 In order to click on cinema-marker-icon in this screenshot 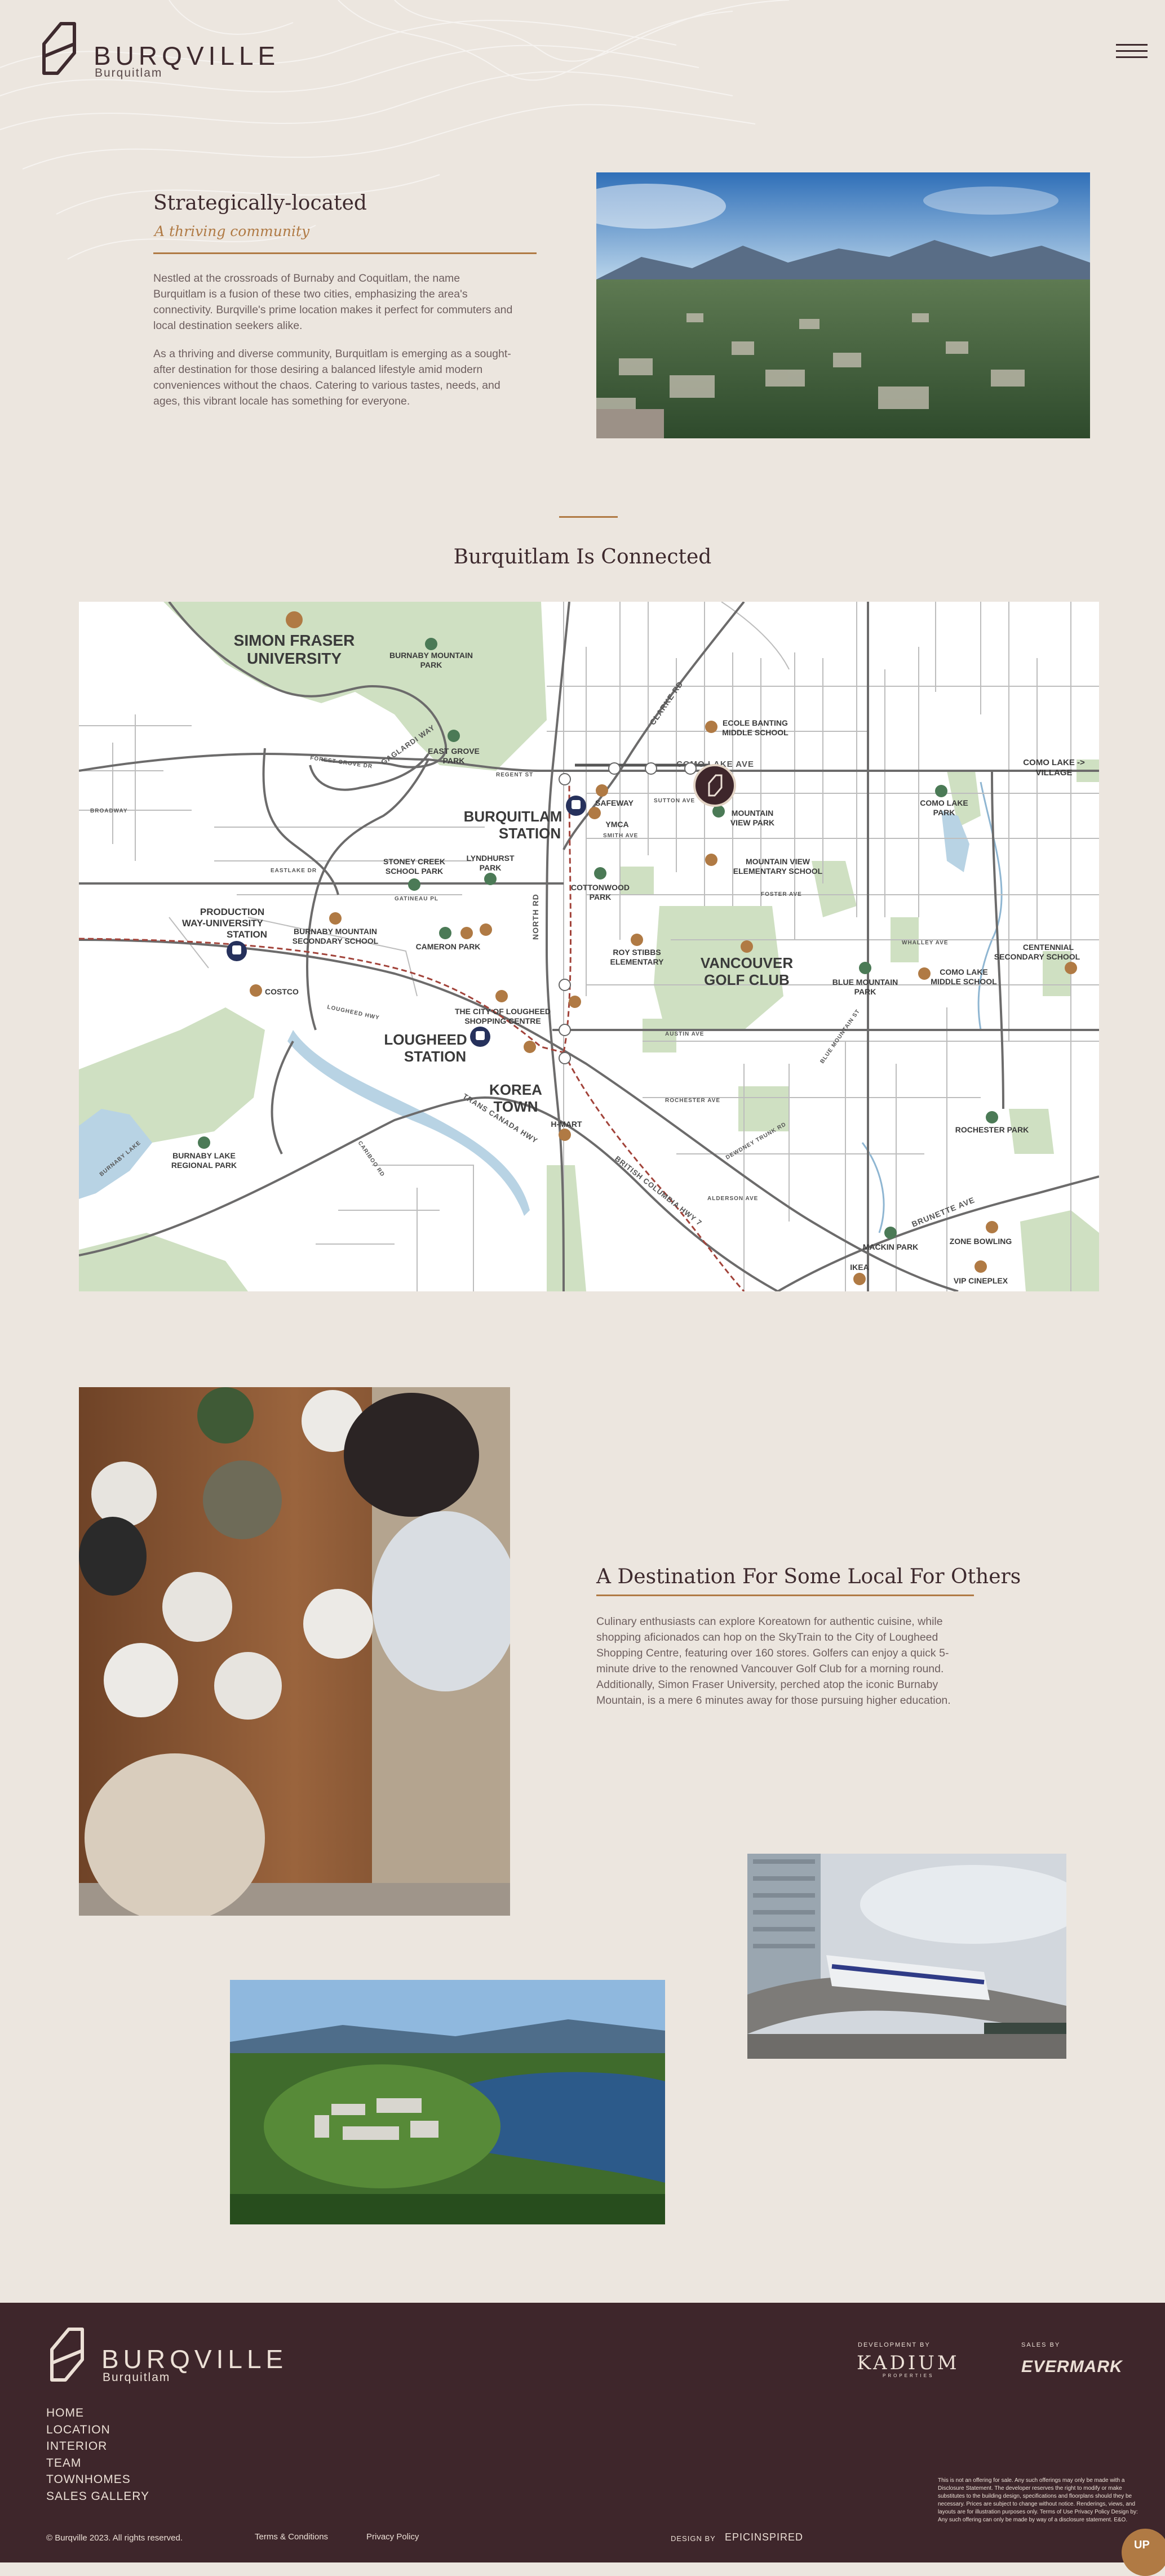, I will do `click(980, 1266)`.